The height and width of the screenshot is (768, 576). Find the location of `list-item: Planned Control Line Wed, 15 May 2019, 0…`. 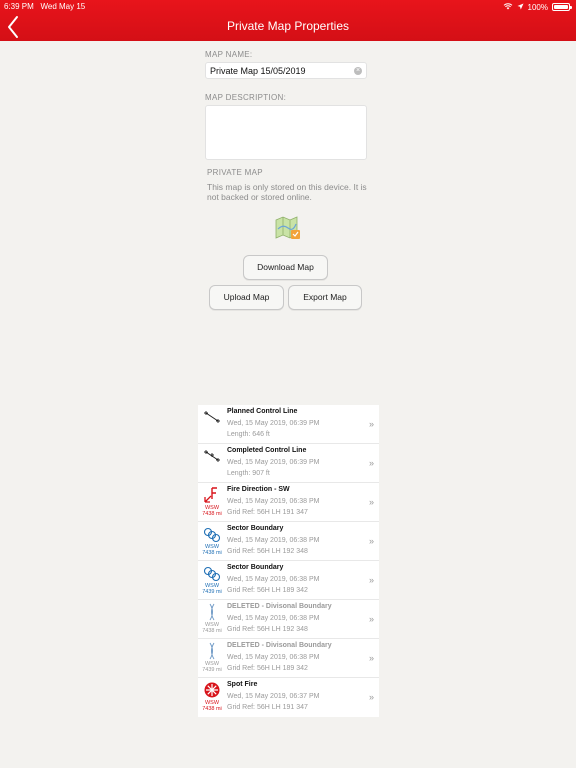

list-item: Planned Control Line Wed, 15 May 2019, 0… is located at coordinates (288, 424).